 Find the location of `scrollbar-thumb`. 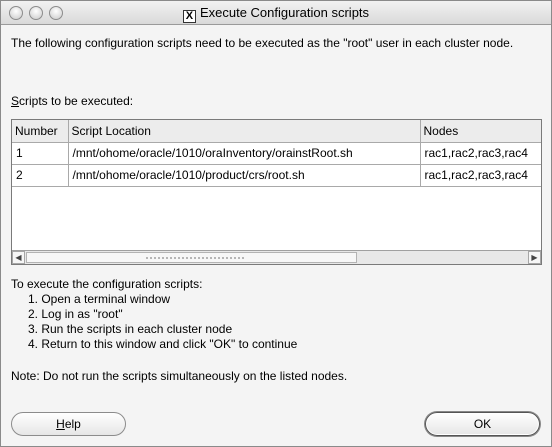

scrollbar-thumb is located at coordinates (191, 257).